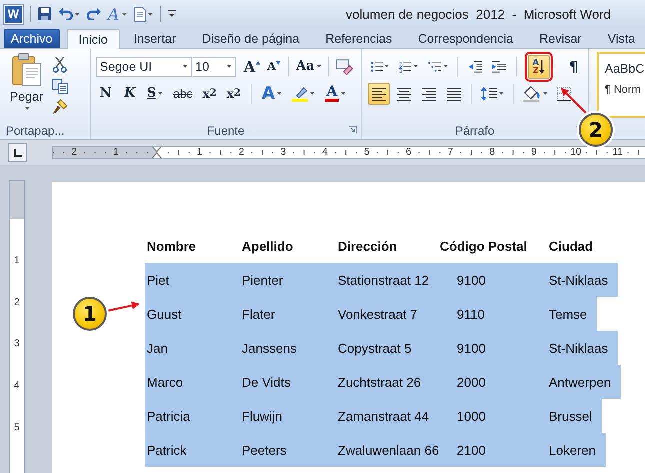 The image size is (645, 473). Describe the element at coordinates (542, 67) in the screenshot. I see `down-arrow-icon` at that location.